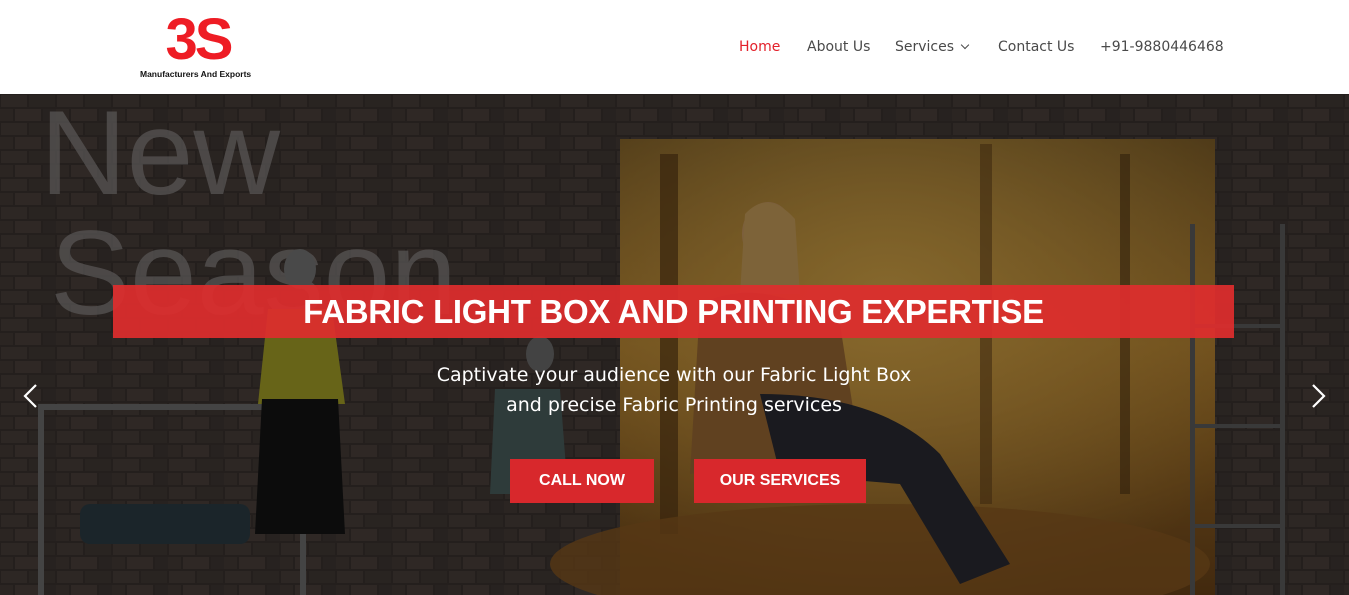  I want to click on chevron-left-icon, so click(31, 396).